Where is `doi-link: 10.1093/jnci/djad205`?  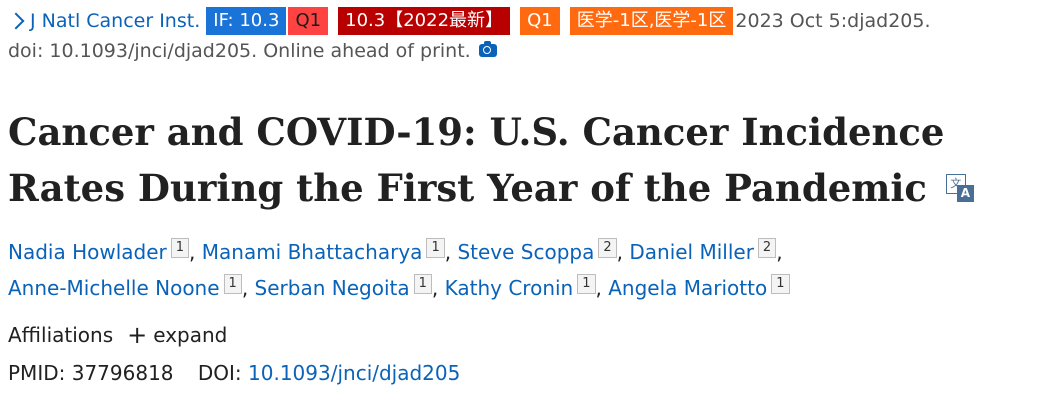
doi-link: 10.1093/jnci/djad205 is located at coordinates (354, 373).